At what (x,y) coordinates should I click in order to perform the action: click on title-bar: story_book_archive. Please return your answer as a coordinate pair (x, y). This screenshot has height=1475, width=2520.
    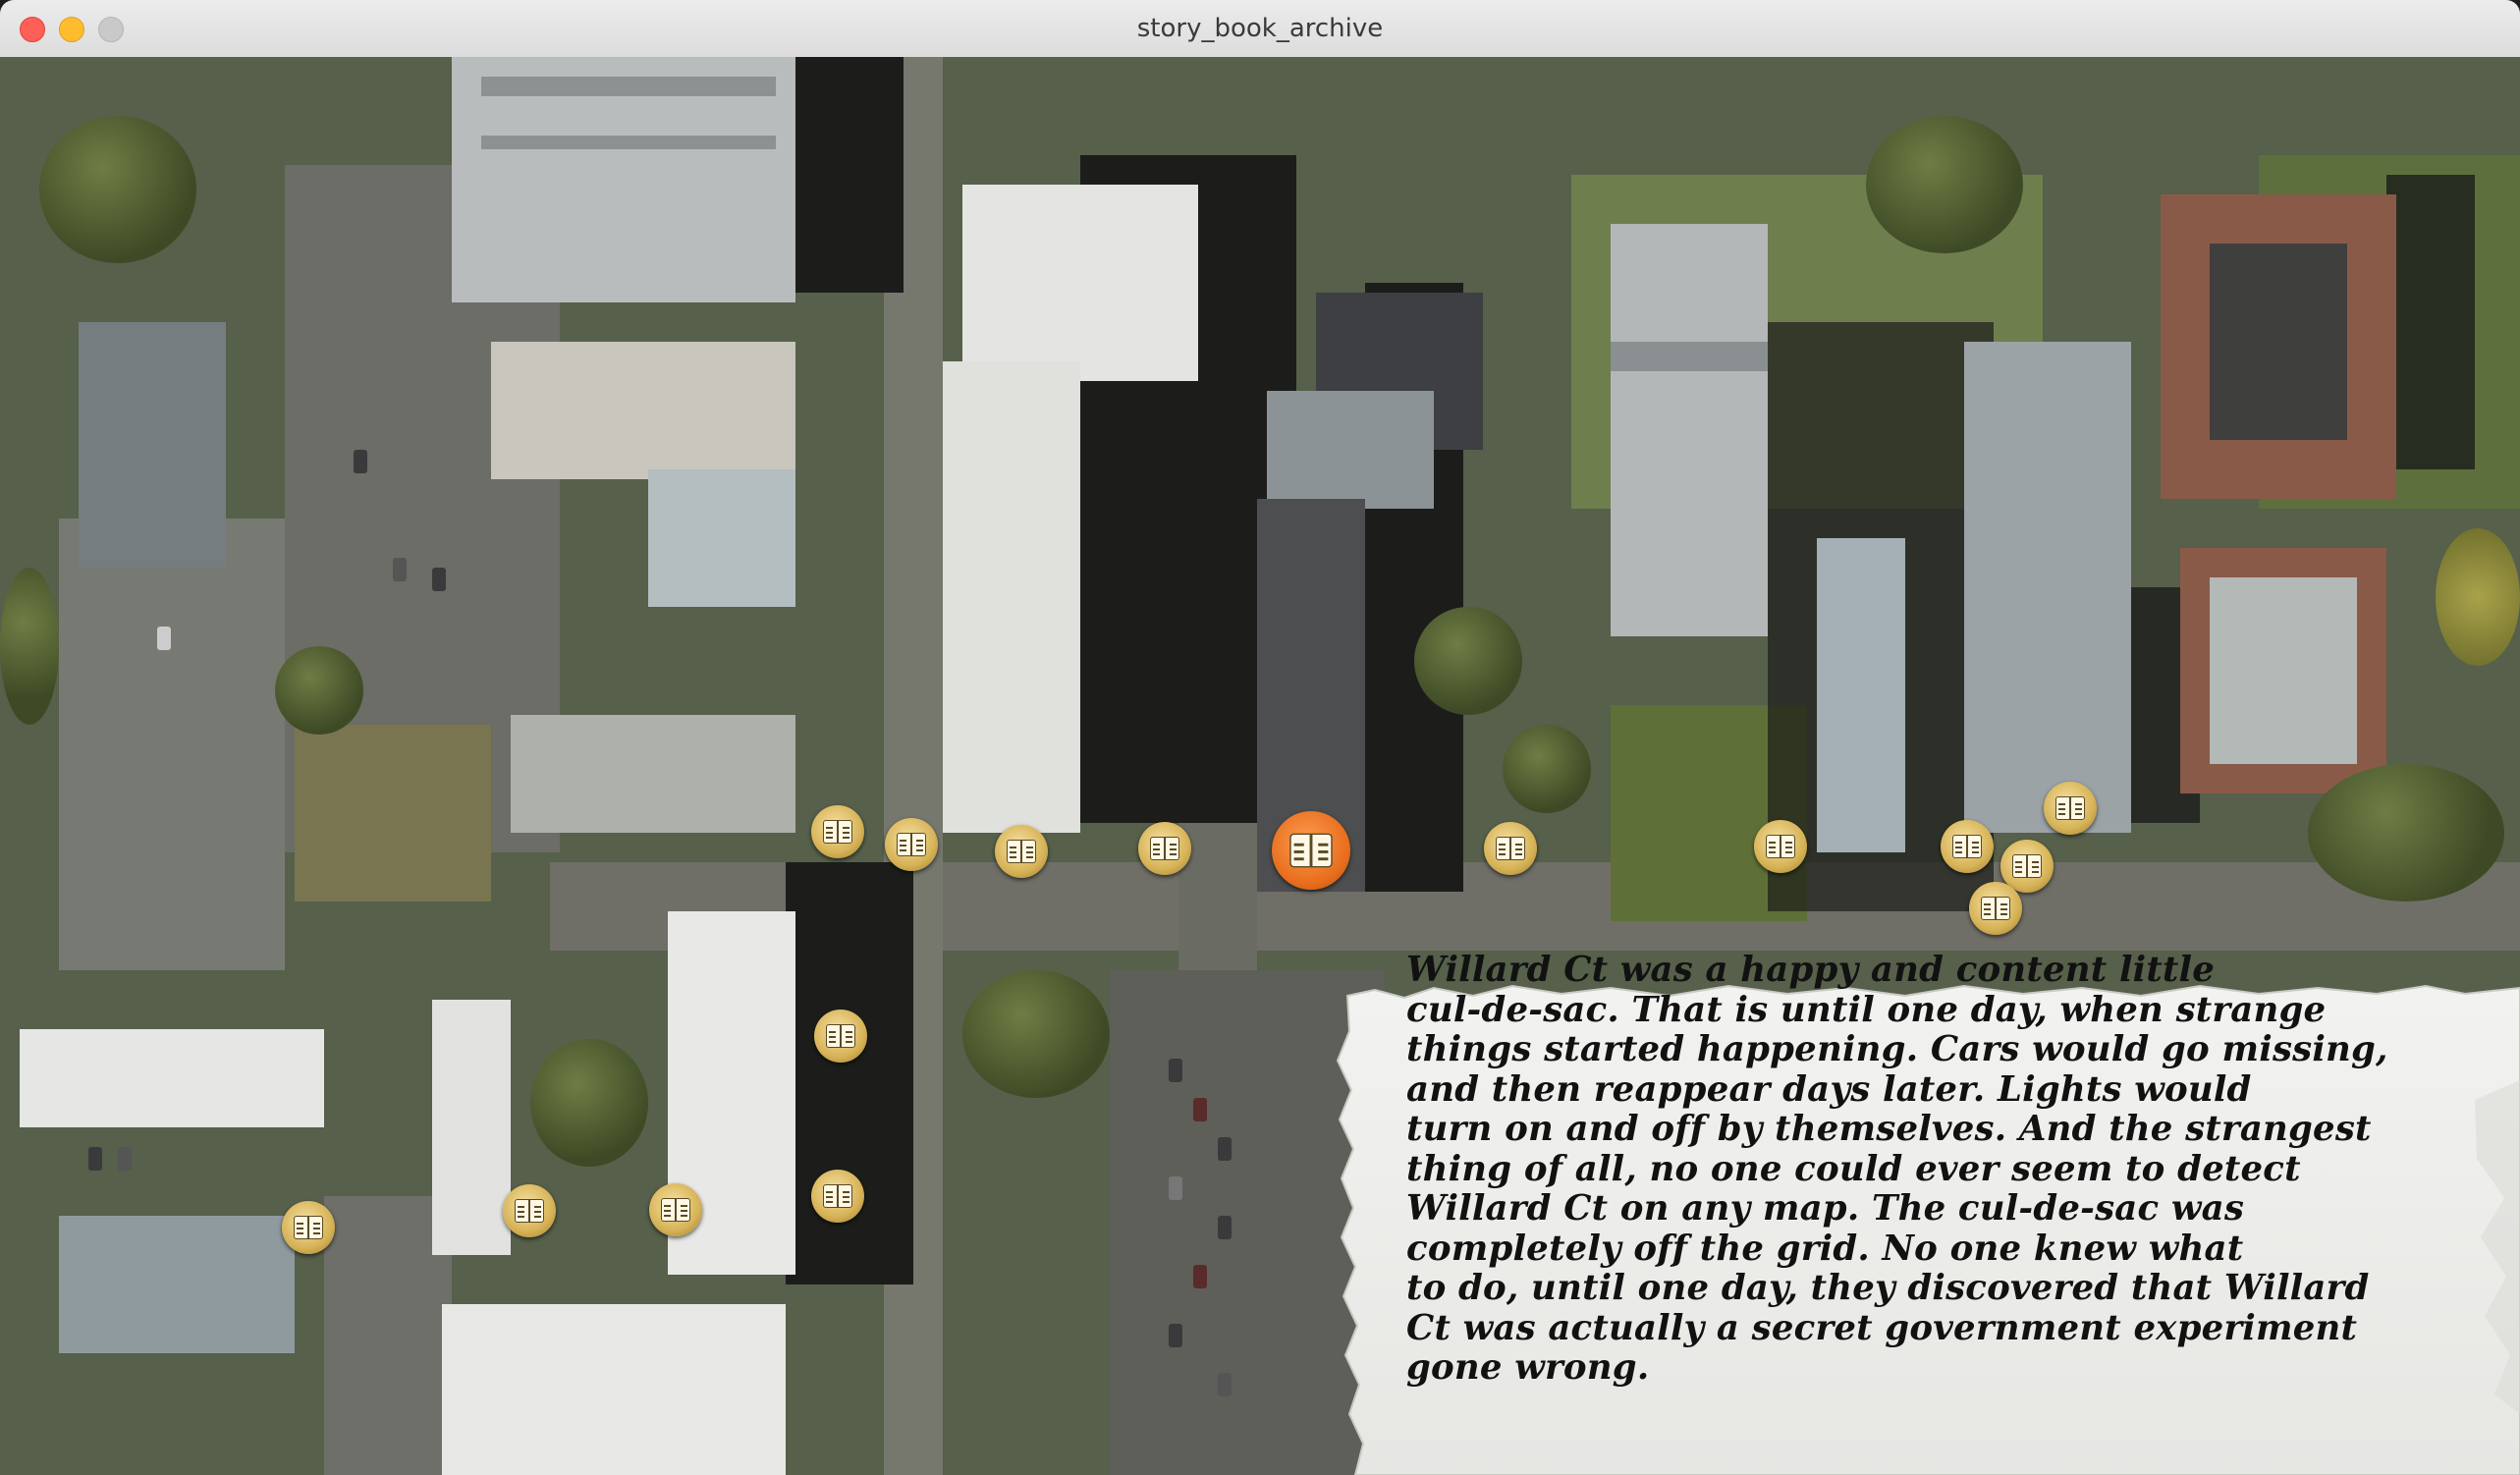
    Looking at the image, I should click on (1260, 29).